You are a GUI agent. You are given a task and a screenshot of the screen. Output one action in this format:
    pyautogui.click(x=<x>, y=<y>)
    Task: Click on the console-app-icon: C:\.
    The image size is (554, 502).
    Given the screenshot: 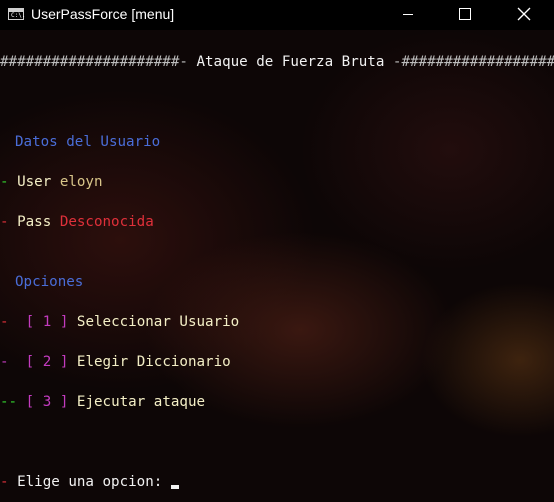 What is the action you would take?
    pyautogui.click(x=16, y=14)
    